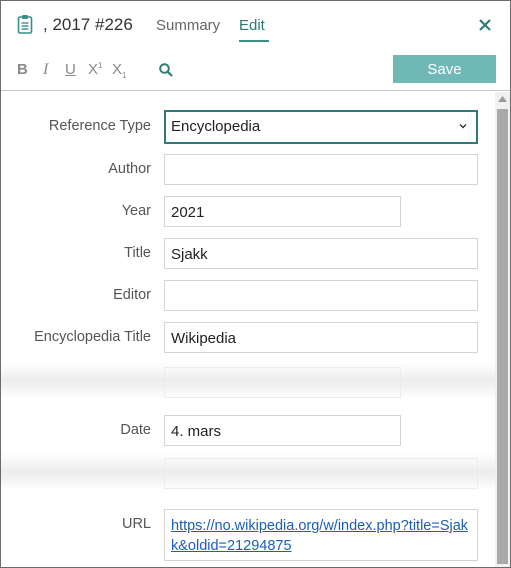 The image size is (511, 568). What do you see at coordinates (321, 295) in the screenshot?
I see `editor-field` at bounding box center [321, 295].